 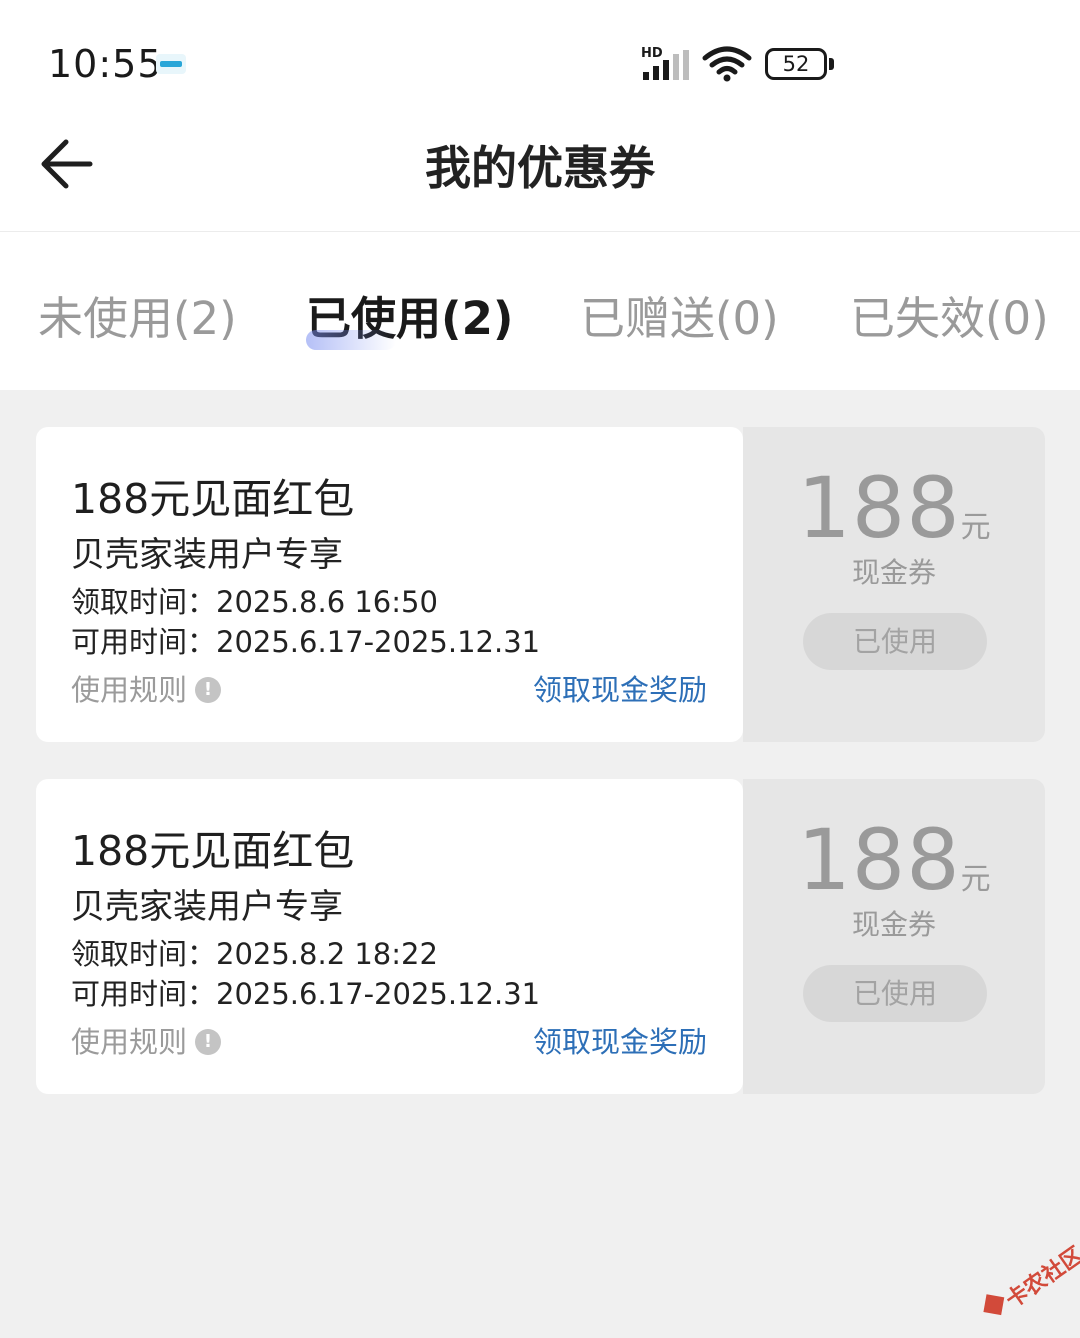 I want to click on coupon-received-time: 领取时间：2025.8.2 18:22, so click(x=254, y=954).